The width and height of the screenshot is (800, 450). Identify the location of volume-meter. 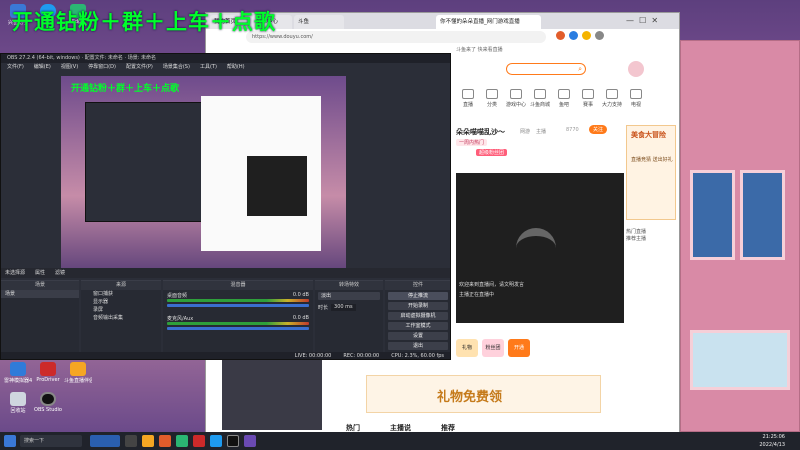
(238, 300).